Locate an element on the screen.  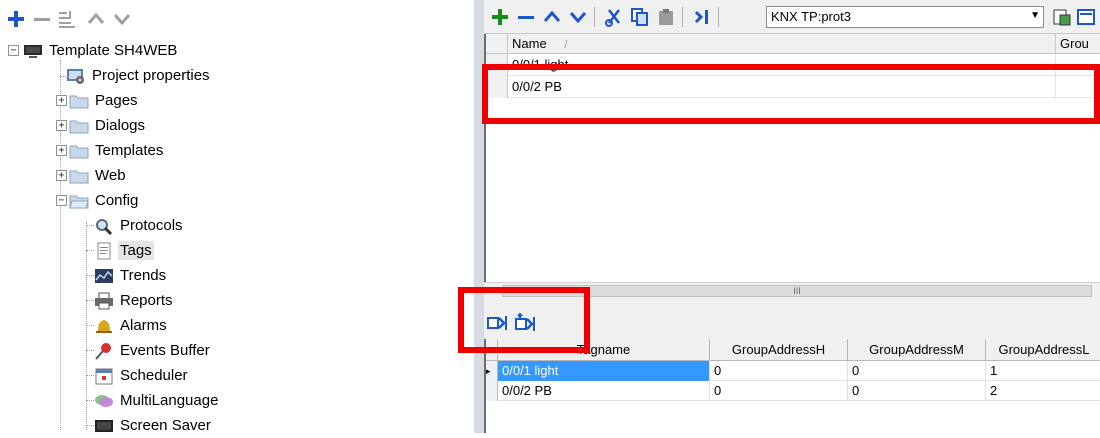
tagname-cell: 0/0/2 PB is located at coordinates (604, 391).